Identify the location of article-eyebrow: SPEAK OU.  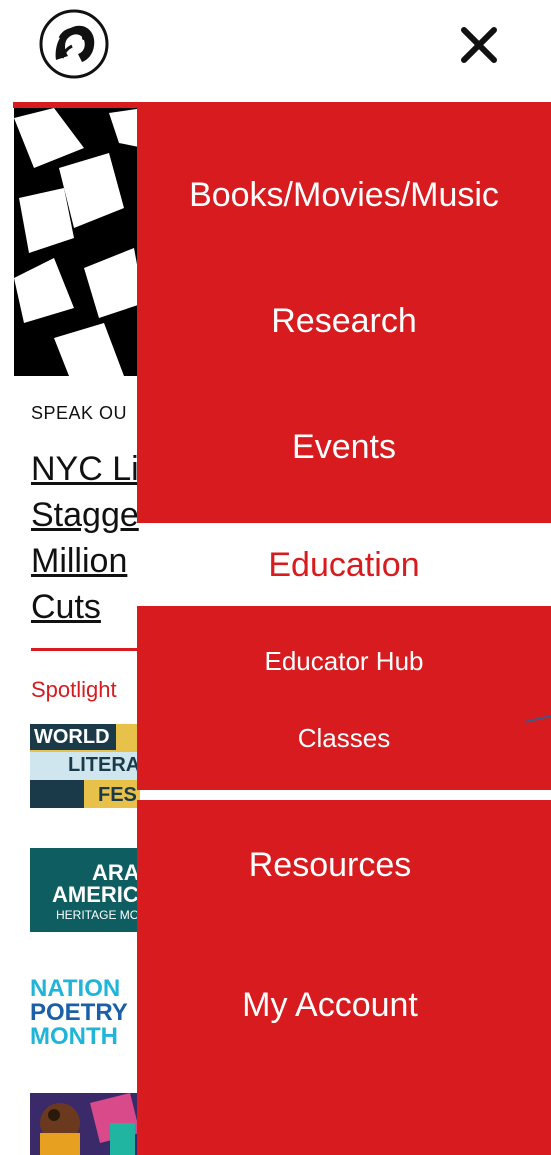
(79, 413).